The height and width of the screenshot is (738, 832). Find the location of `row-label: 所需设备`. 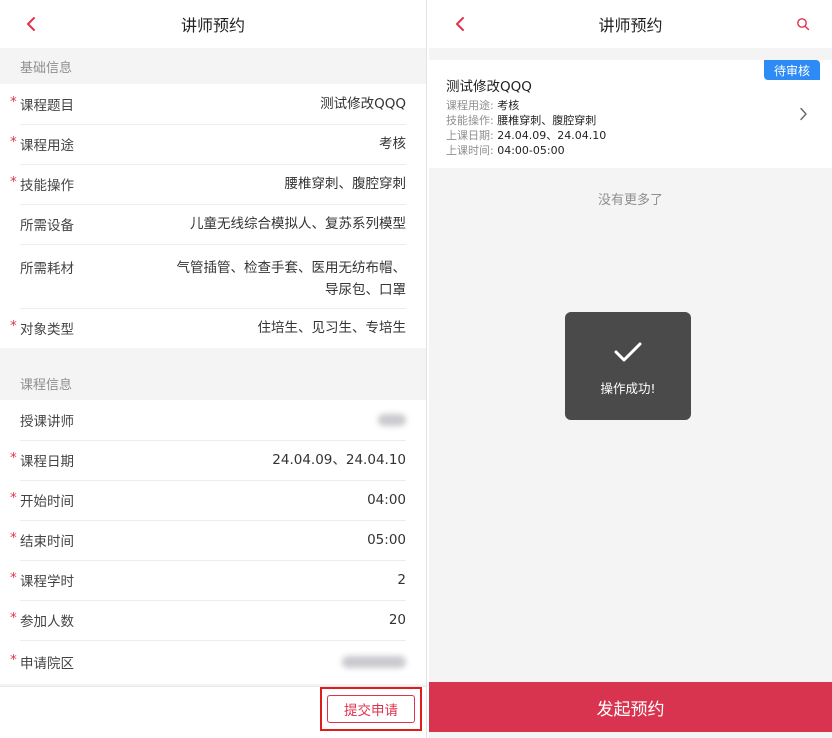

row-label: 所需设备 is located at coordinates (47, 226).